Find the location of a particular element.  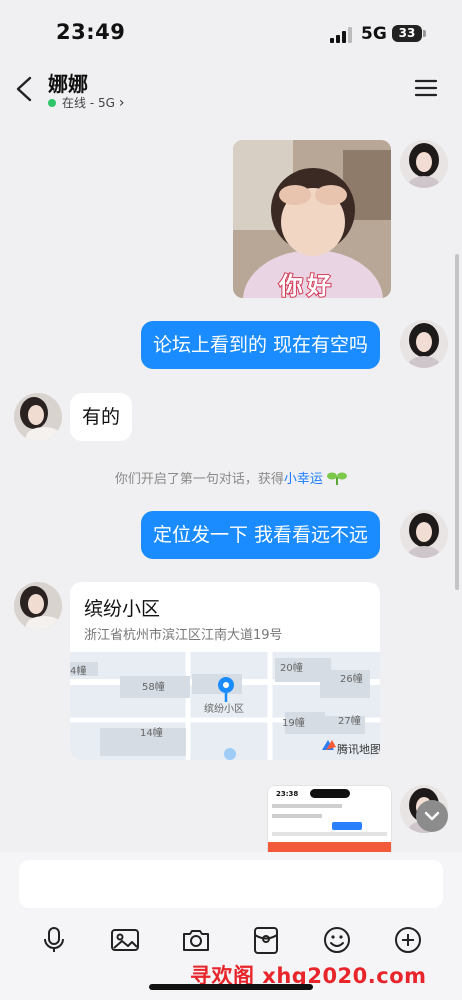

scroll-to-bottom-button is located at coordinates (432, 816).